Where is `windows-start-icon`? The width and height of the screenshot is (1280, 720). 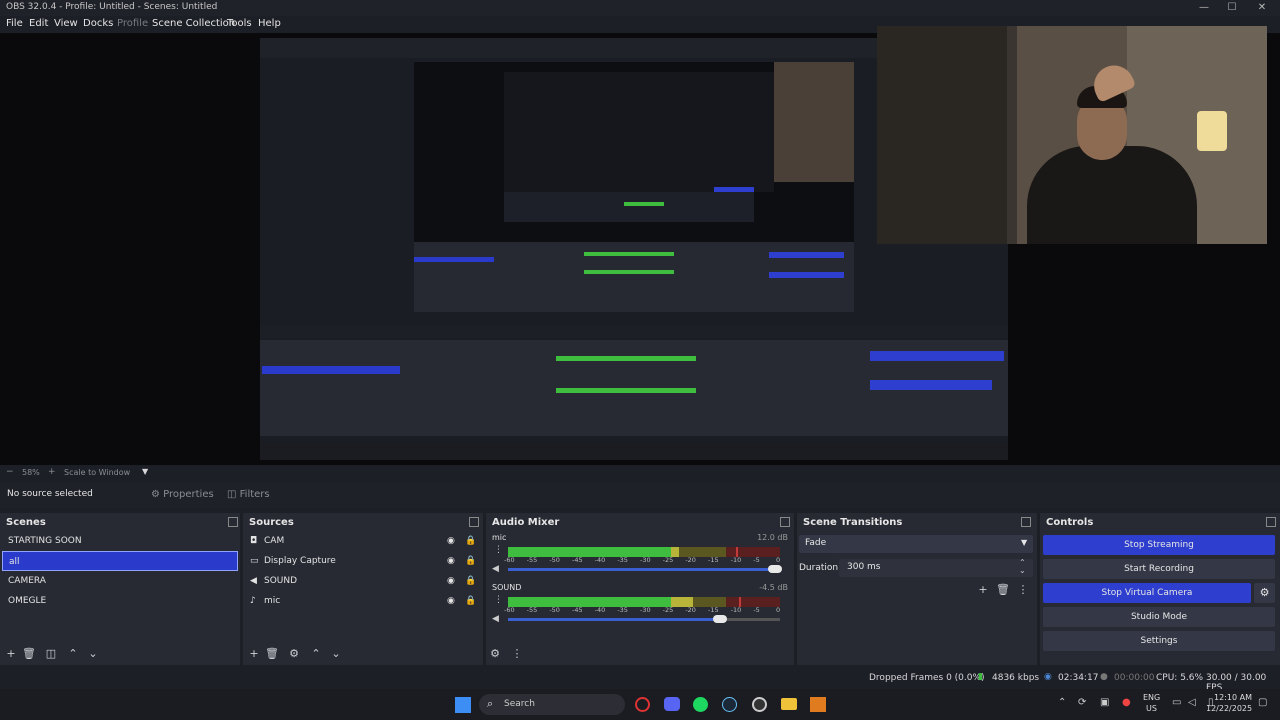
windows-start-icon is located at coordinates (463, 705).